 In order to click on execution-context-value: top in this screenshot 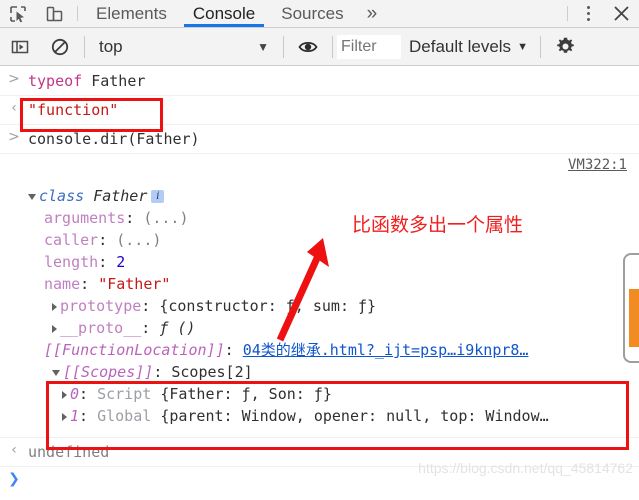, I will do `click(111, 46)`.